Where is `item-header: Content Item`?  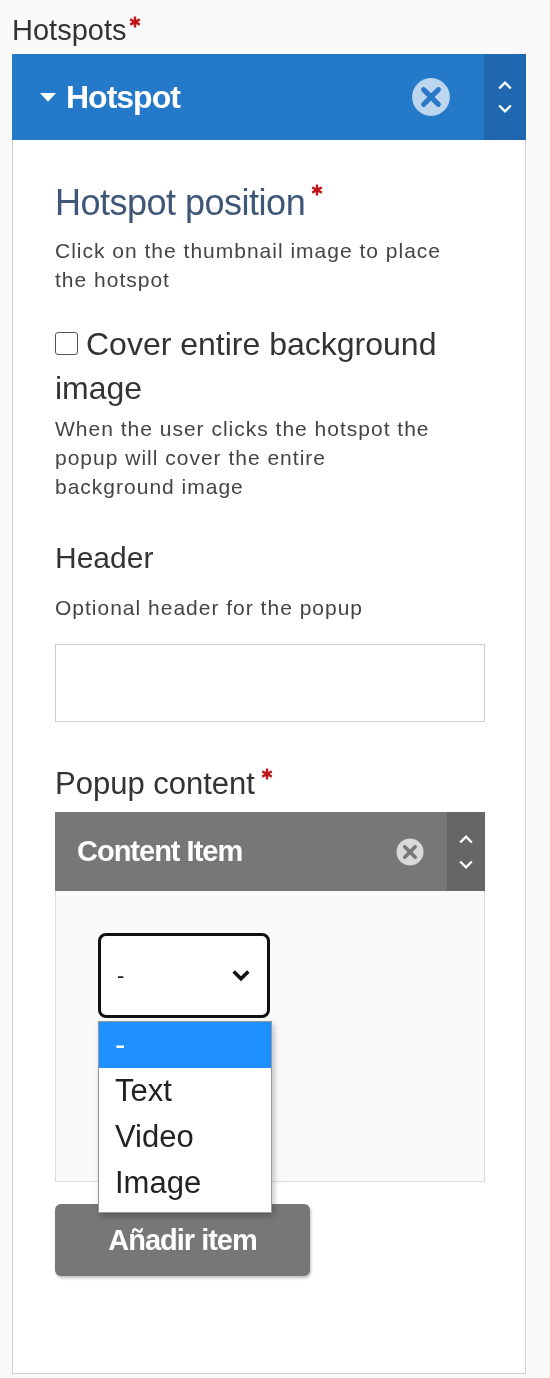
item-header: Content Item is located at coordinates (270, 851).